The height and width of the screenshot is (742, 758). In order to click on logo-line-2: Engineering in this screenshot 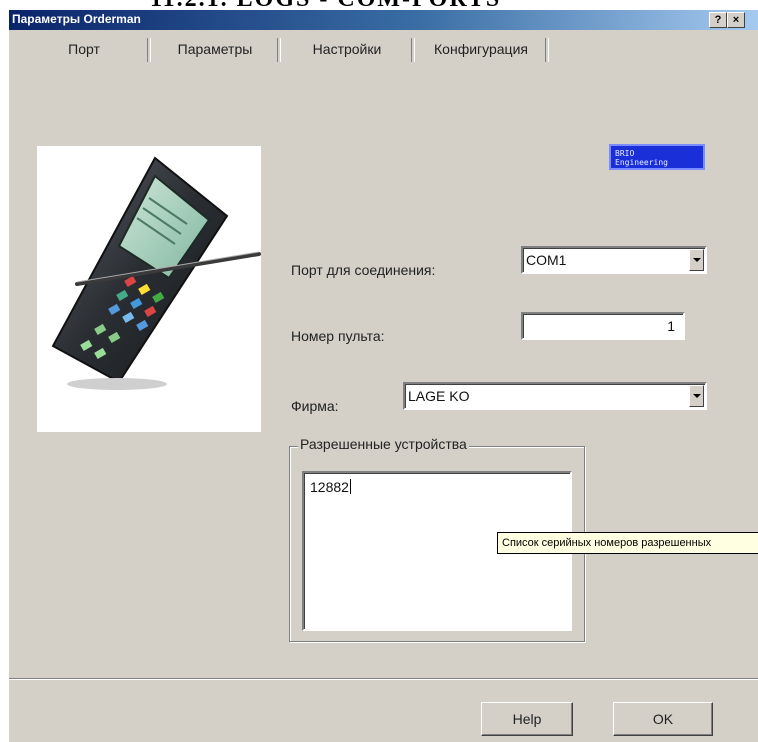, I will do `click(641, 162)`.